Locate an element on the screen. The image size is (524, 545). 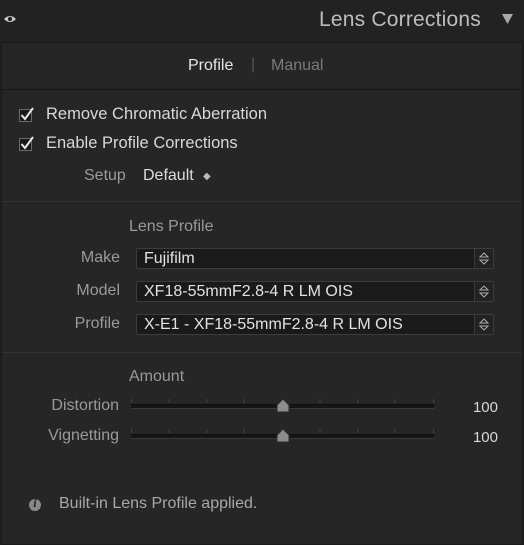
vignetting-label: Vignetting is located at coordinates (83, 435).